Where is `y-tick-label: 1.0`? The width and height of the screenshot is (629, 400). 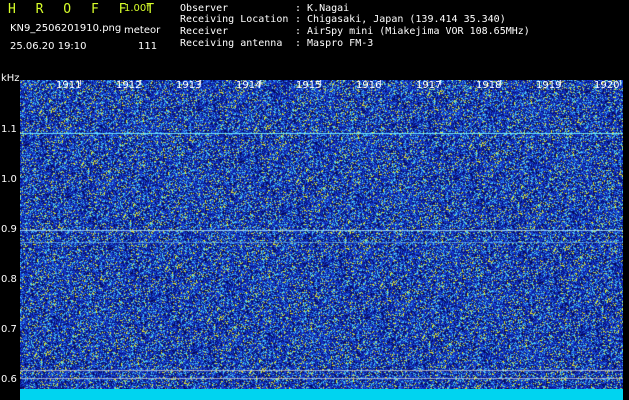
y-tick-label: 1.0 is located at coordinates (9, 179).